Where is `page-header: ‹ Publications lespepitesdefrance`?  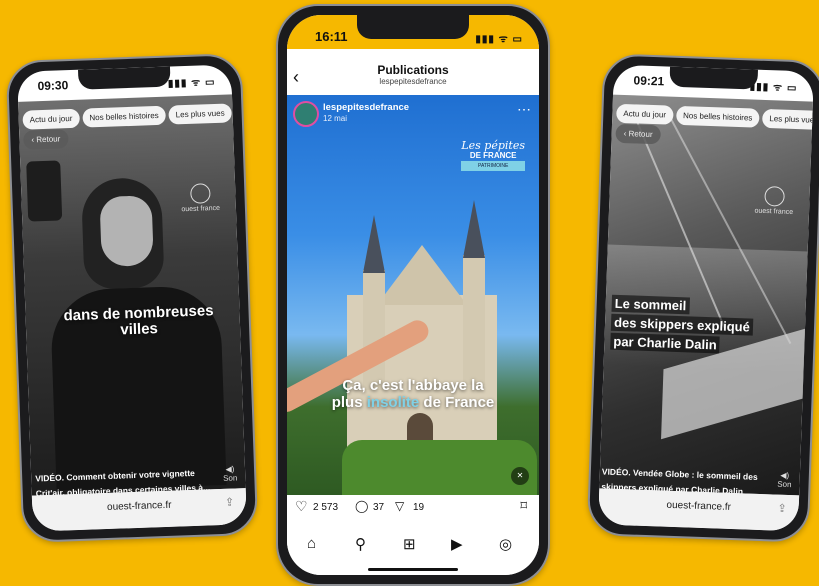 page-header: ‹ Publications lespepitesdefrance is located at coordinates (413, 72).